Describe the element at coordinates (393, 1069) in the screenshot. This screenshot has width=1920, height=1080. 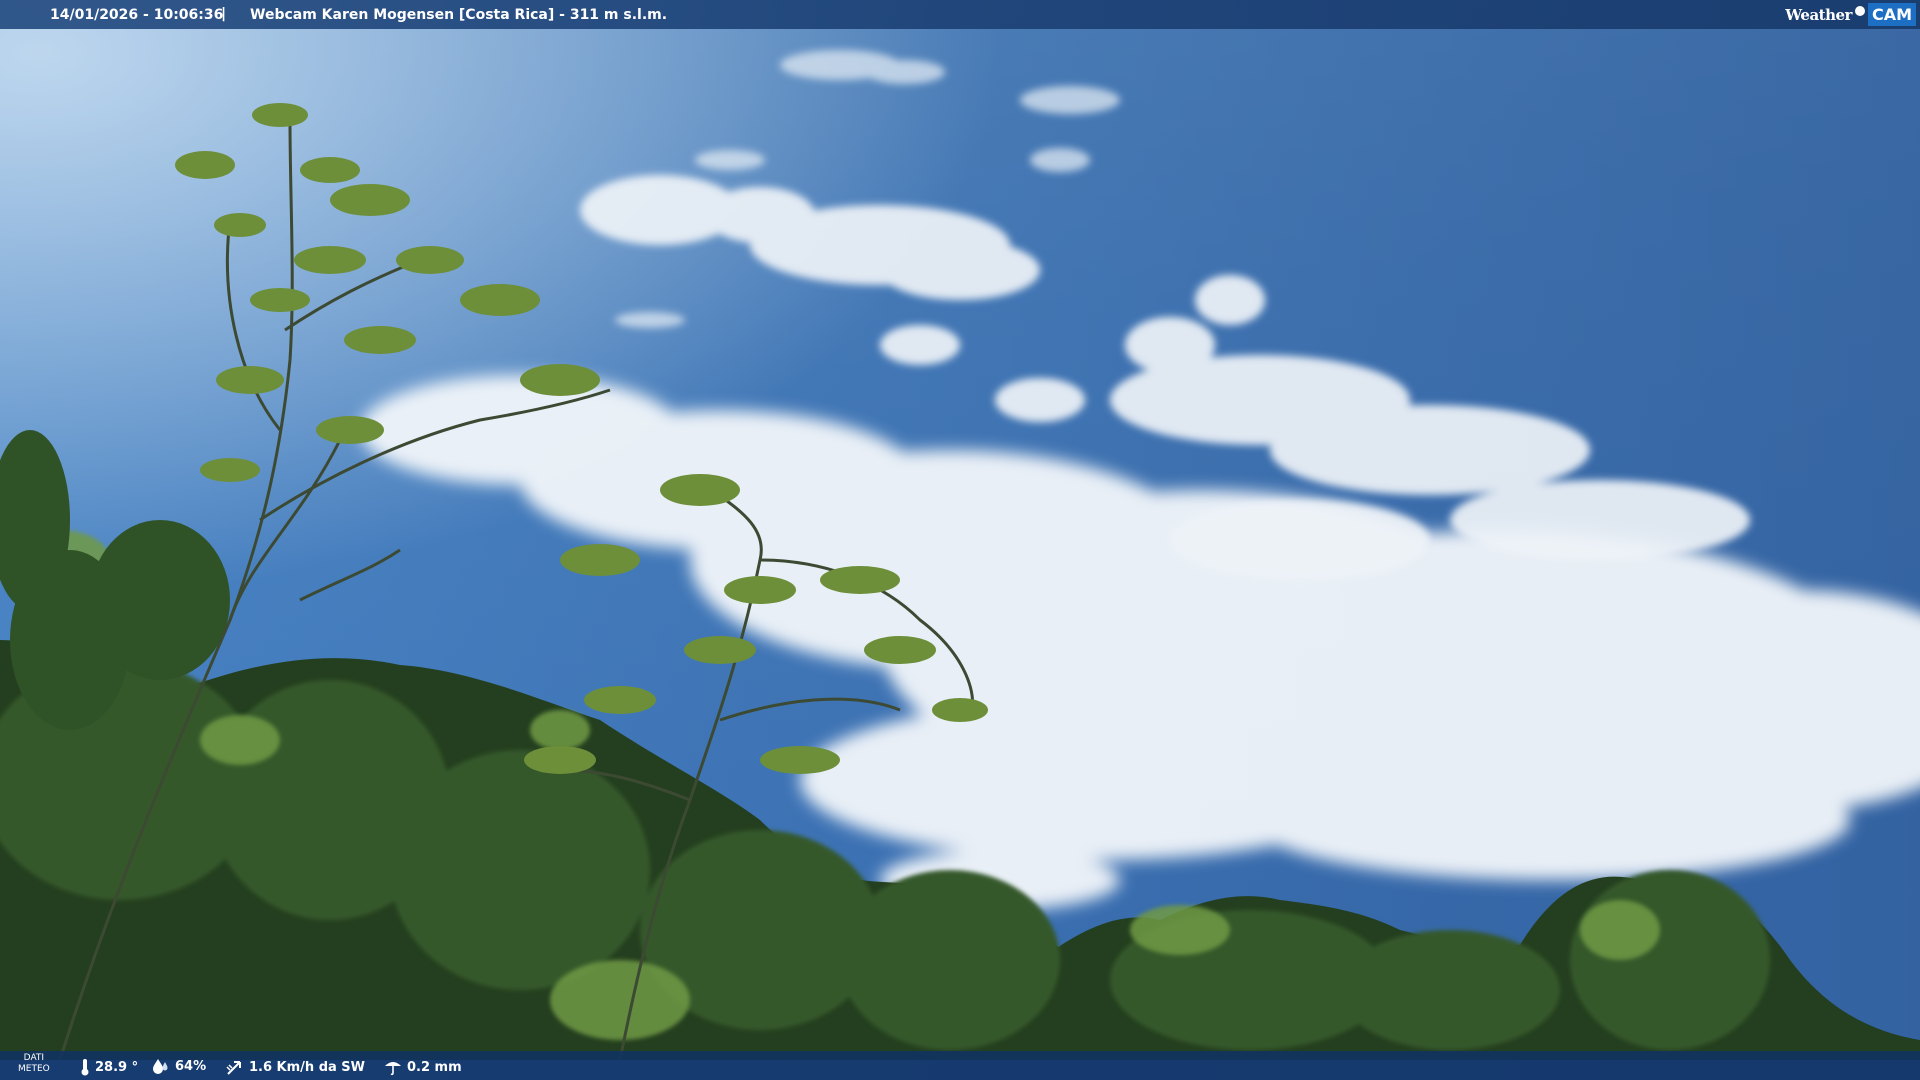
I see `rain-gauge-icon` at that location.